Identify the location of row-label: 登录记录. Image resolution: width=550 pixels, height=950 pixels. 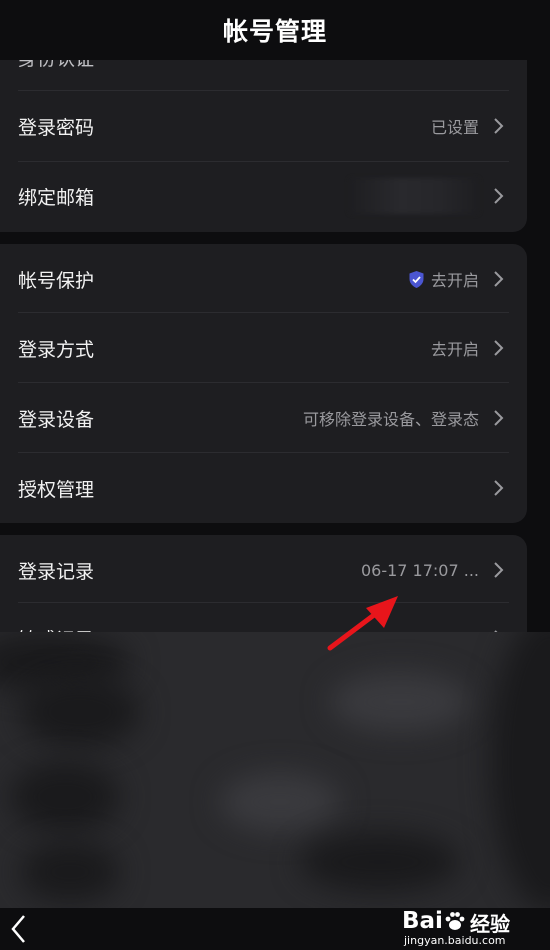
(56, 571).